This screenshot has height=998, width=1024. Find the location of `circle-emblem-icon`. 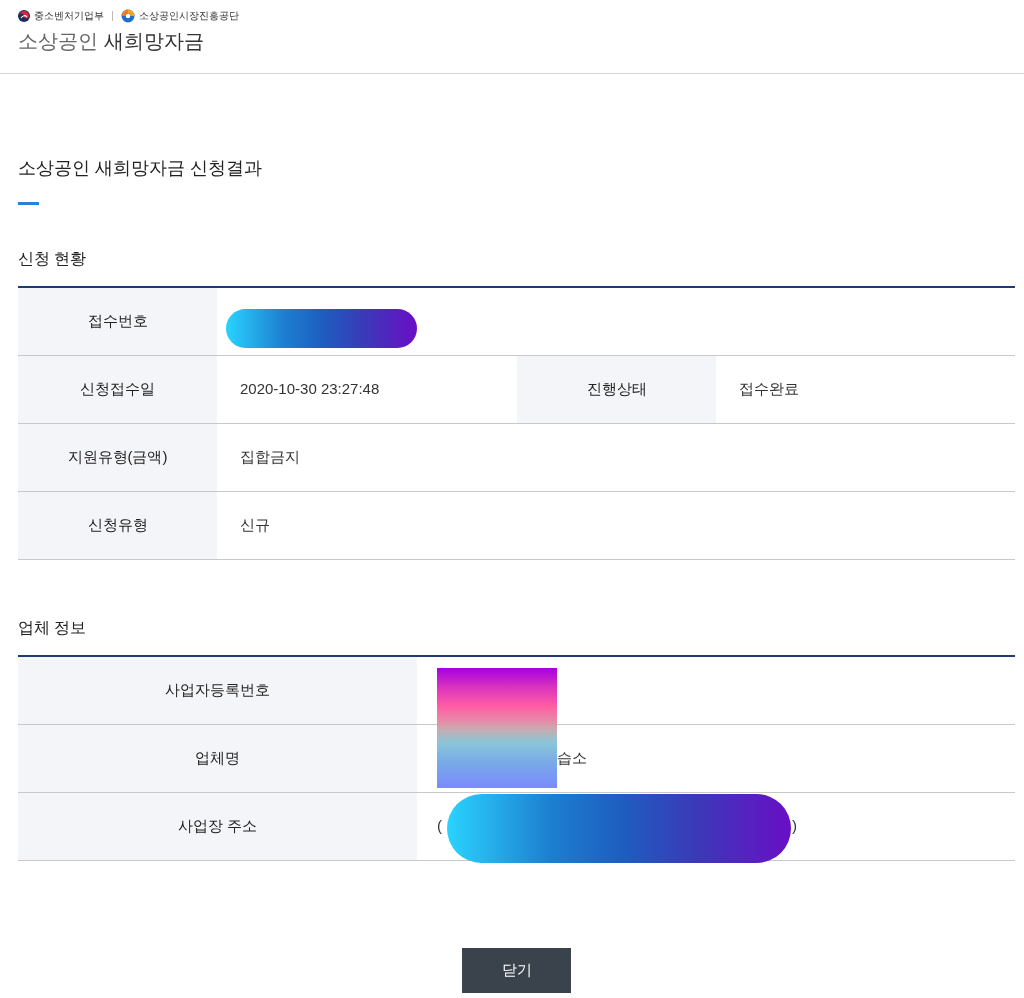

circle-emblem-icon is located at coordinates (24, 16).